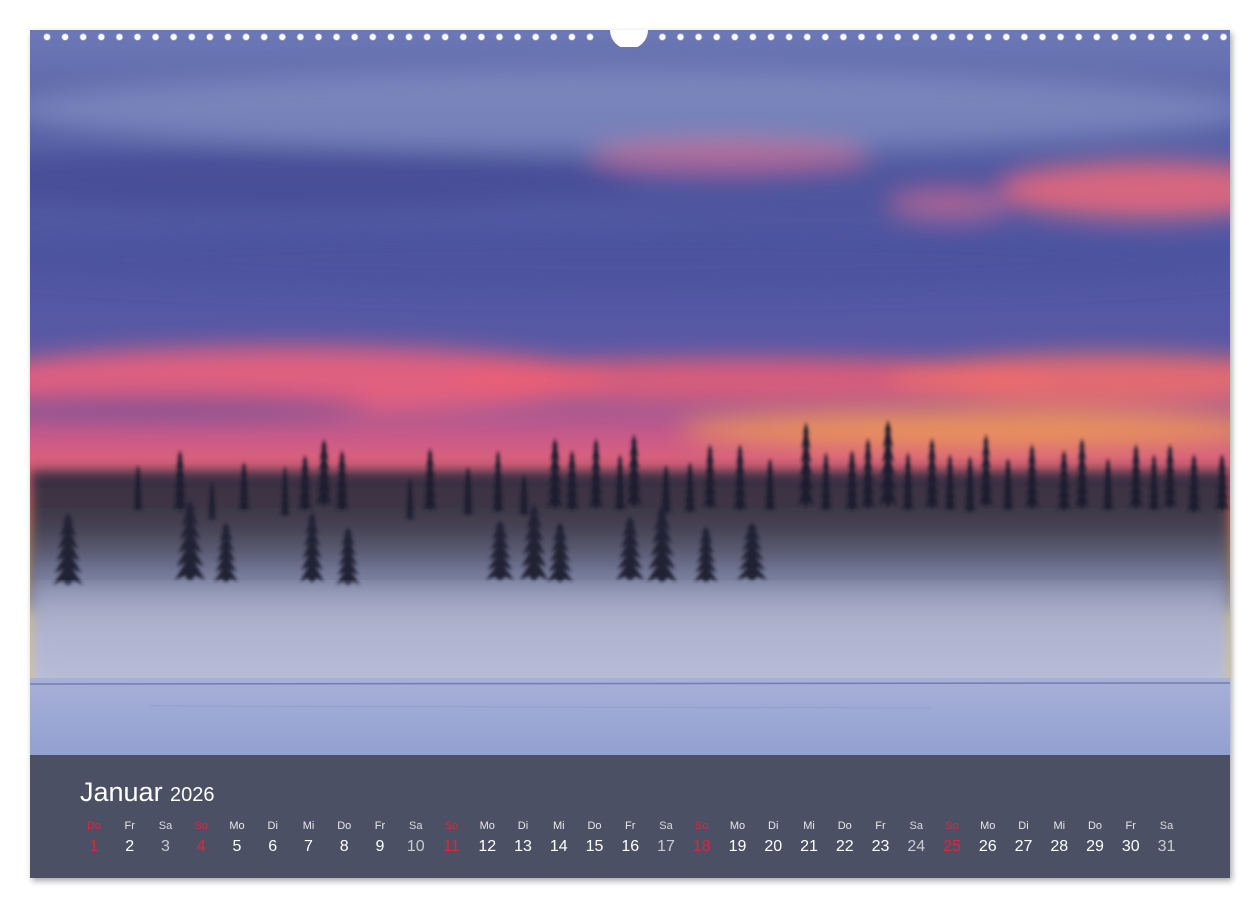 Image resolution: width=1260 pixels, height=908 pixels. I want to click on day-number: 22, so click(844, 846).